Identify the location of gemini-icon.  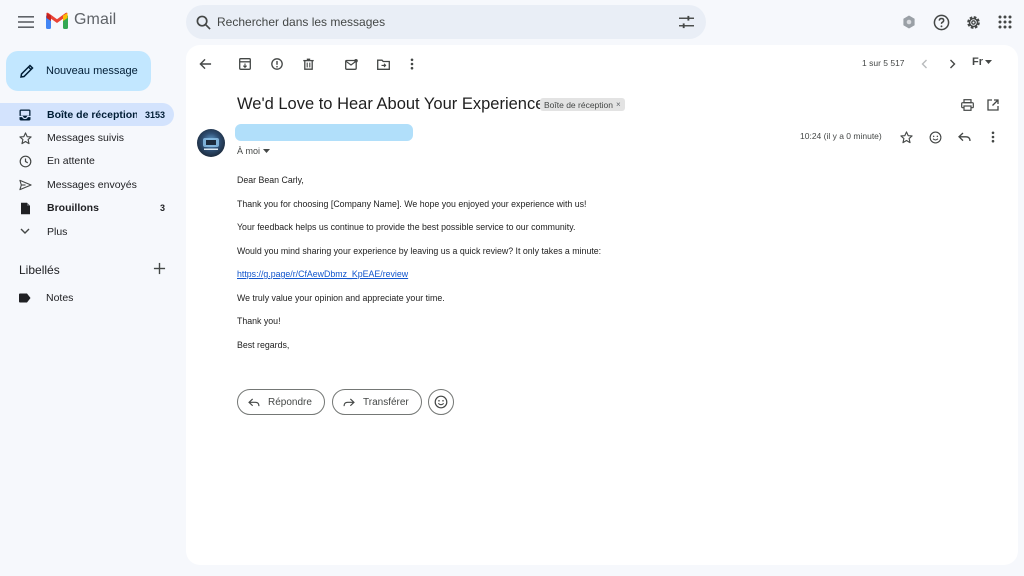
(909, 22).